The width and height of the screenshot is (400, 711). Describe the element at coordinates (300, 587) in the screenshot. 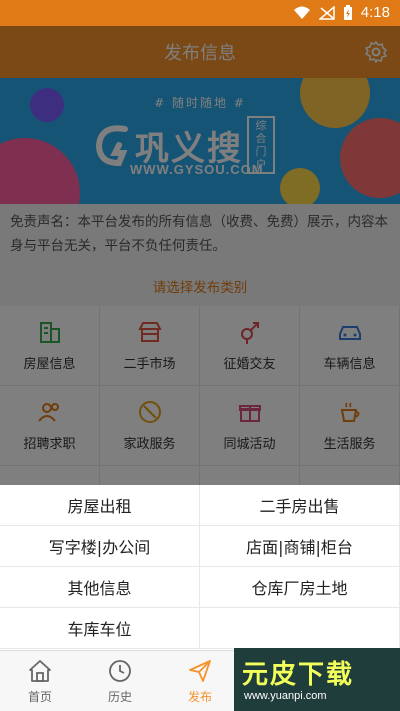

I see `option-warehouse: 仓库厂房土地` at that location.